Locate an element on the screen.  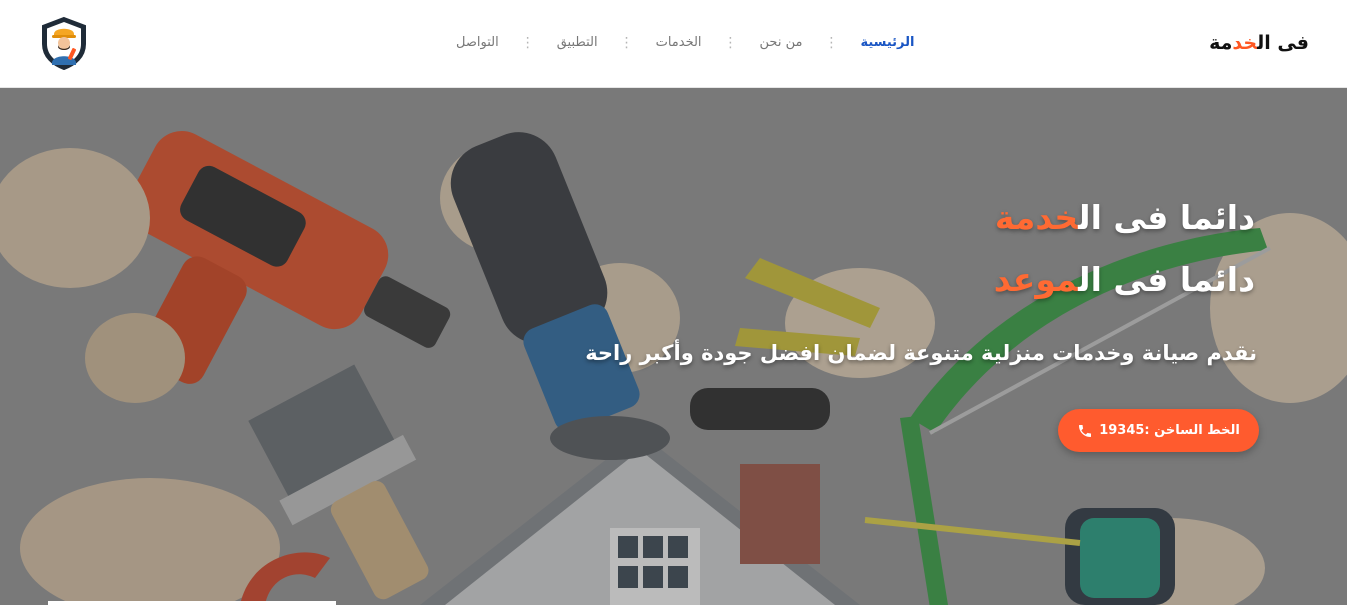
hotline-button: الخط الساخن :19345 is located at coordinates (1158, 430).